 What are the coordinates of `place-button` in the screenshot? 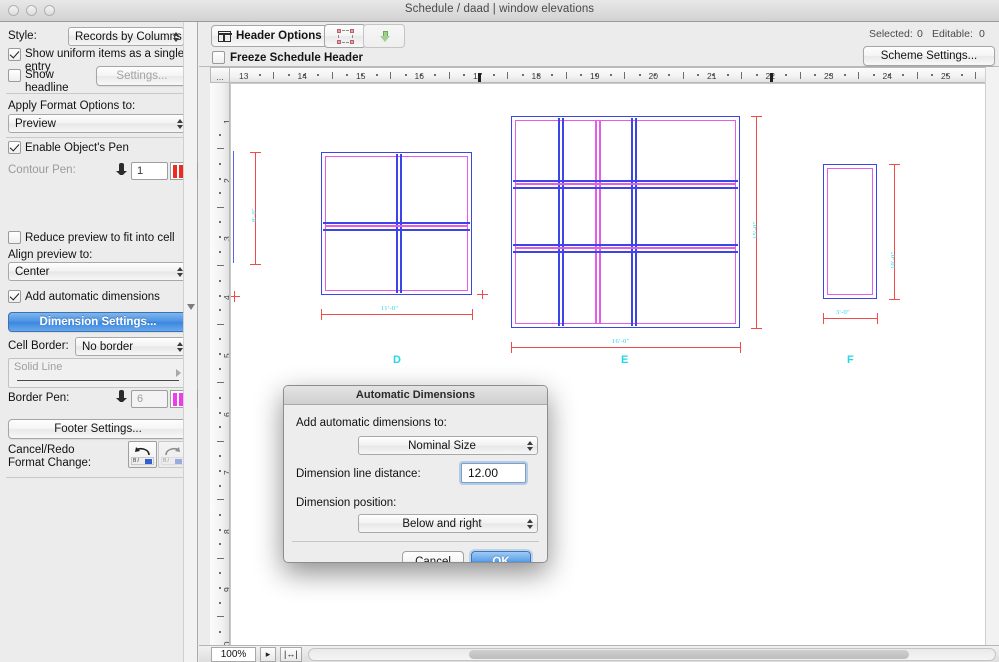 It's located at (384, 36).